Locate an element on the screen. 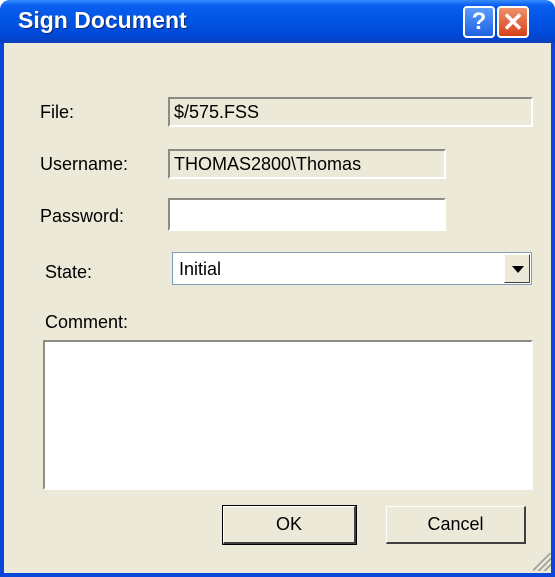 The height and width of the screenshot is (577, 555). state-select: Initial is located at coordinates (352, 268).